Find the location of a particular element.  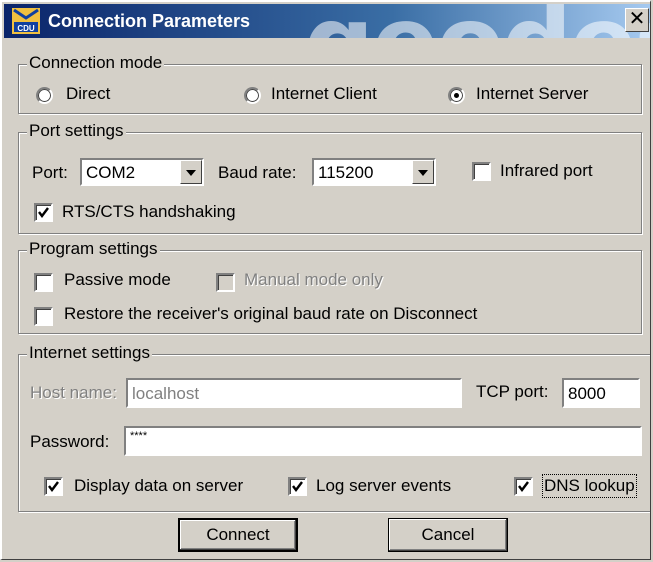

connection-mode-title: Connection mode is located at coordinates (96, 63).